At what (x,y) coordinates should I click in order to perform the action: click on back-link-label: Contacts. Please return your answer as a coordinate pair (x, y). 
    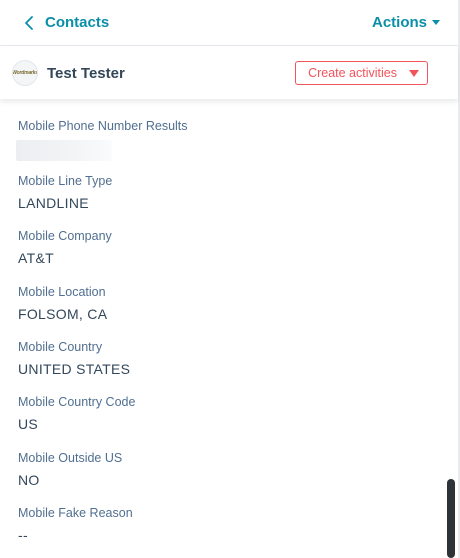
    Looking at the image, I should click on (77, 22).